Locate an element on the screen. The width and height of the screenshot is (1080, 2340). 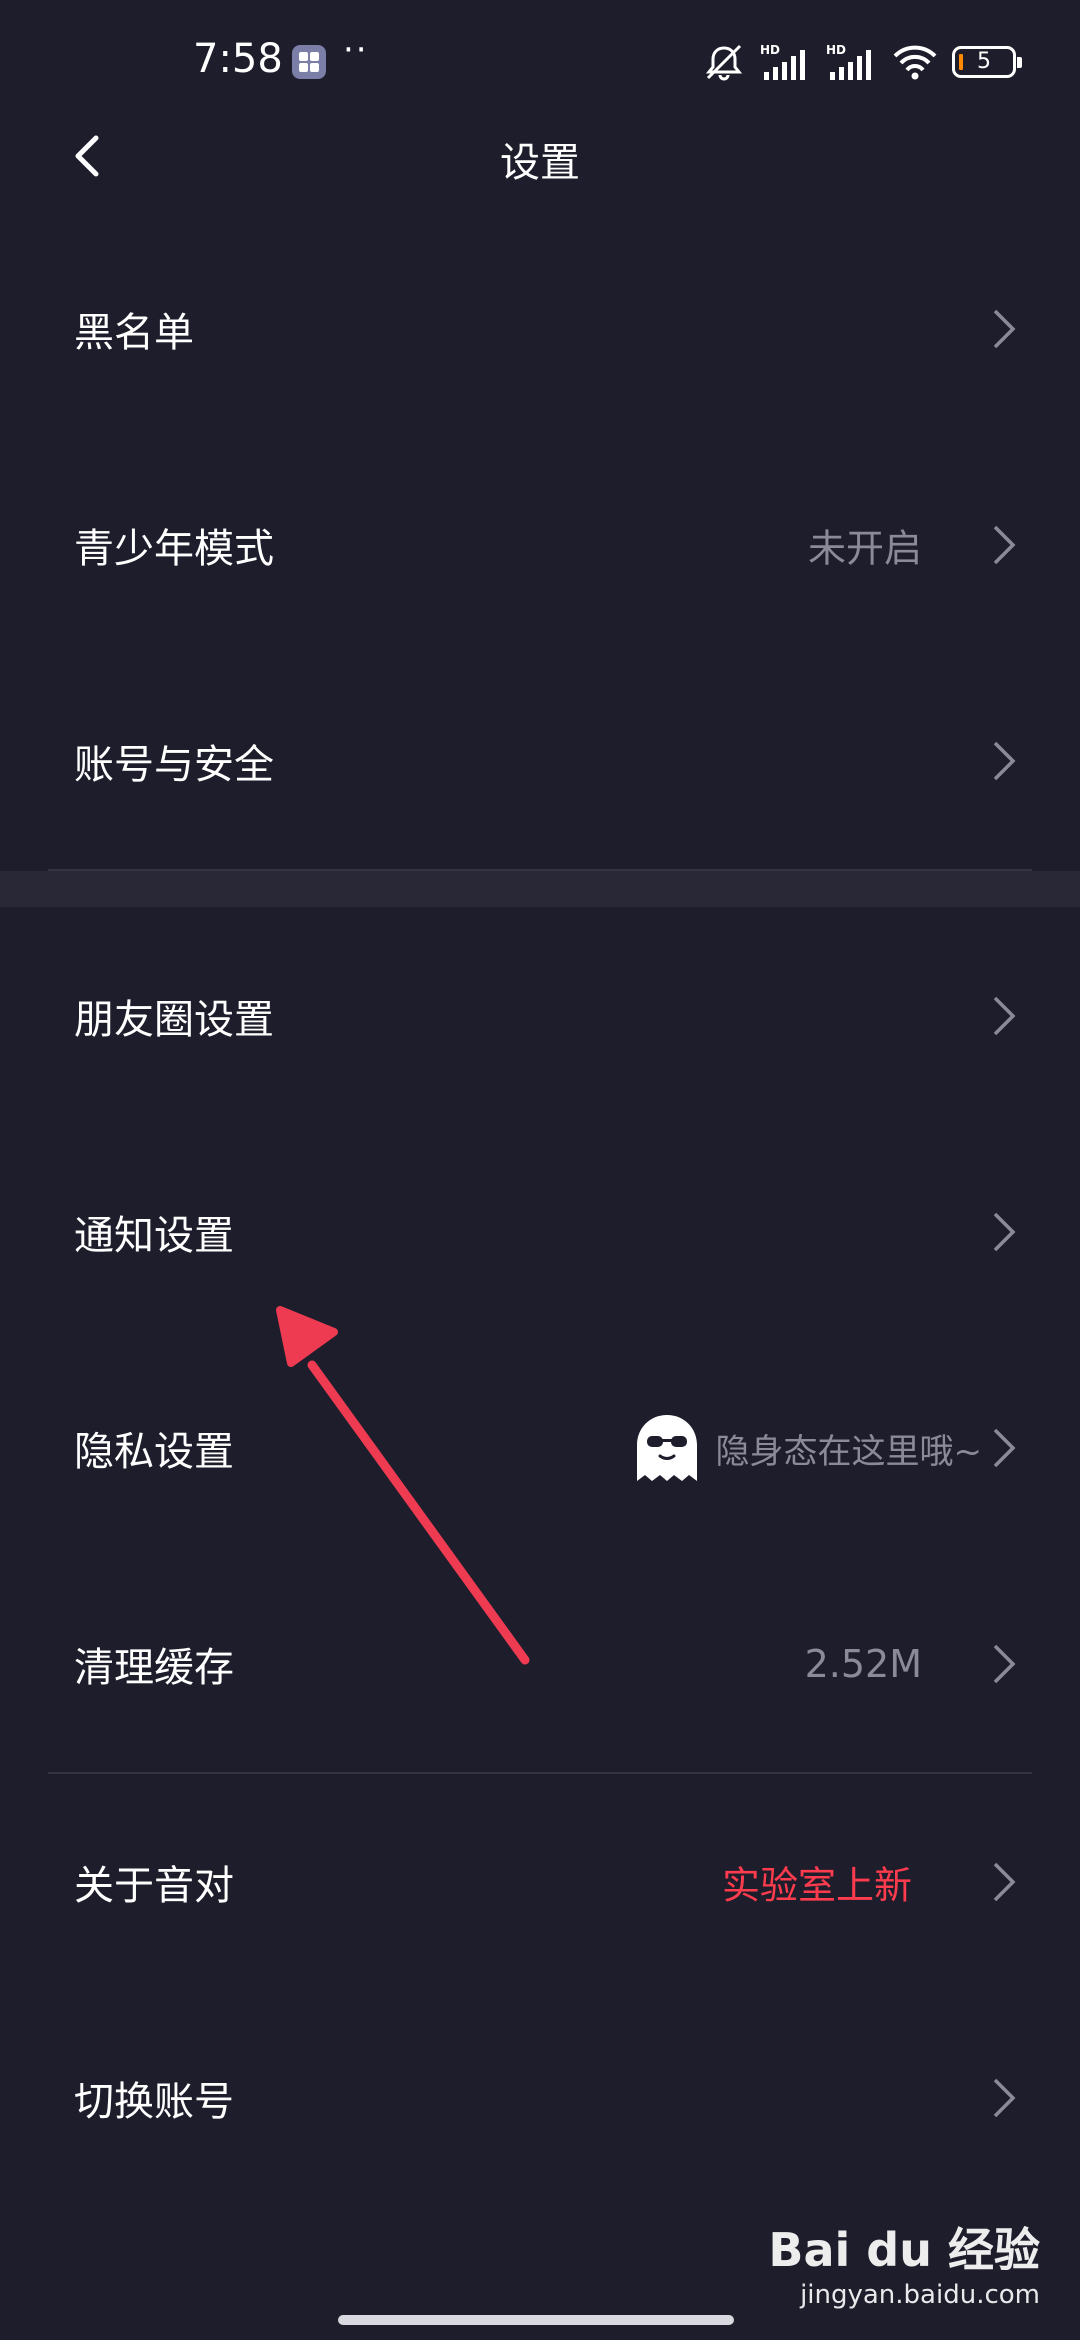
watermark-logo: Bai du 经验 is located at coordinates (904, 2250).